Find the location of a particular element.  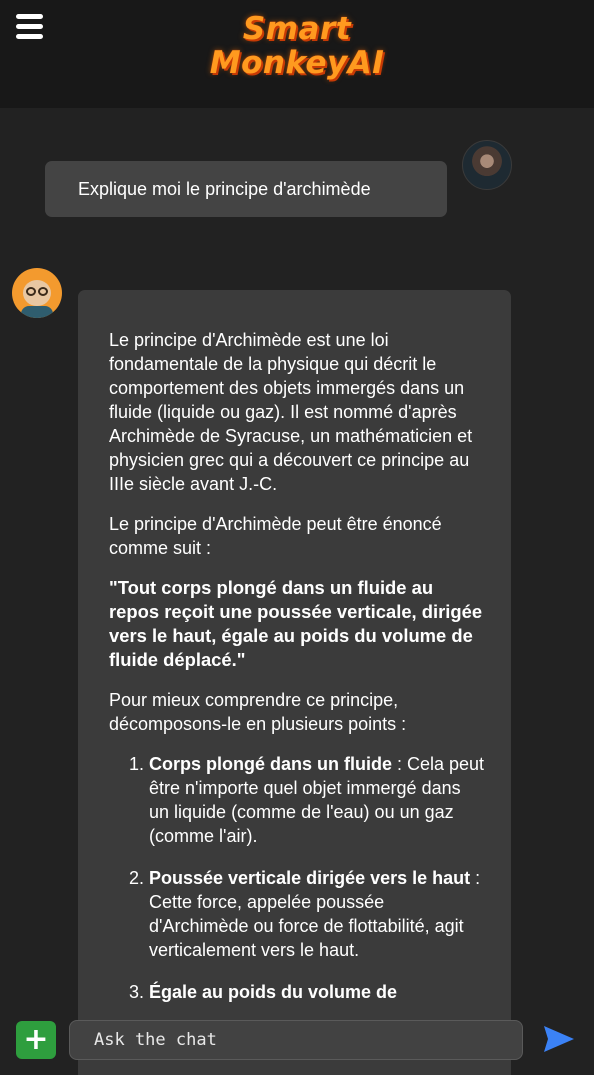

send-arrow-icon is located at coordinates (559, 1039).